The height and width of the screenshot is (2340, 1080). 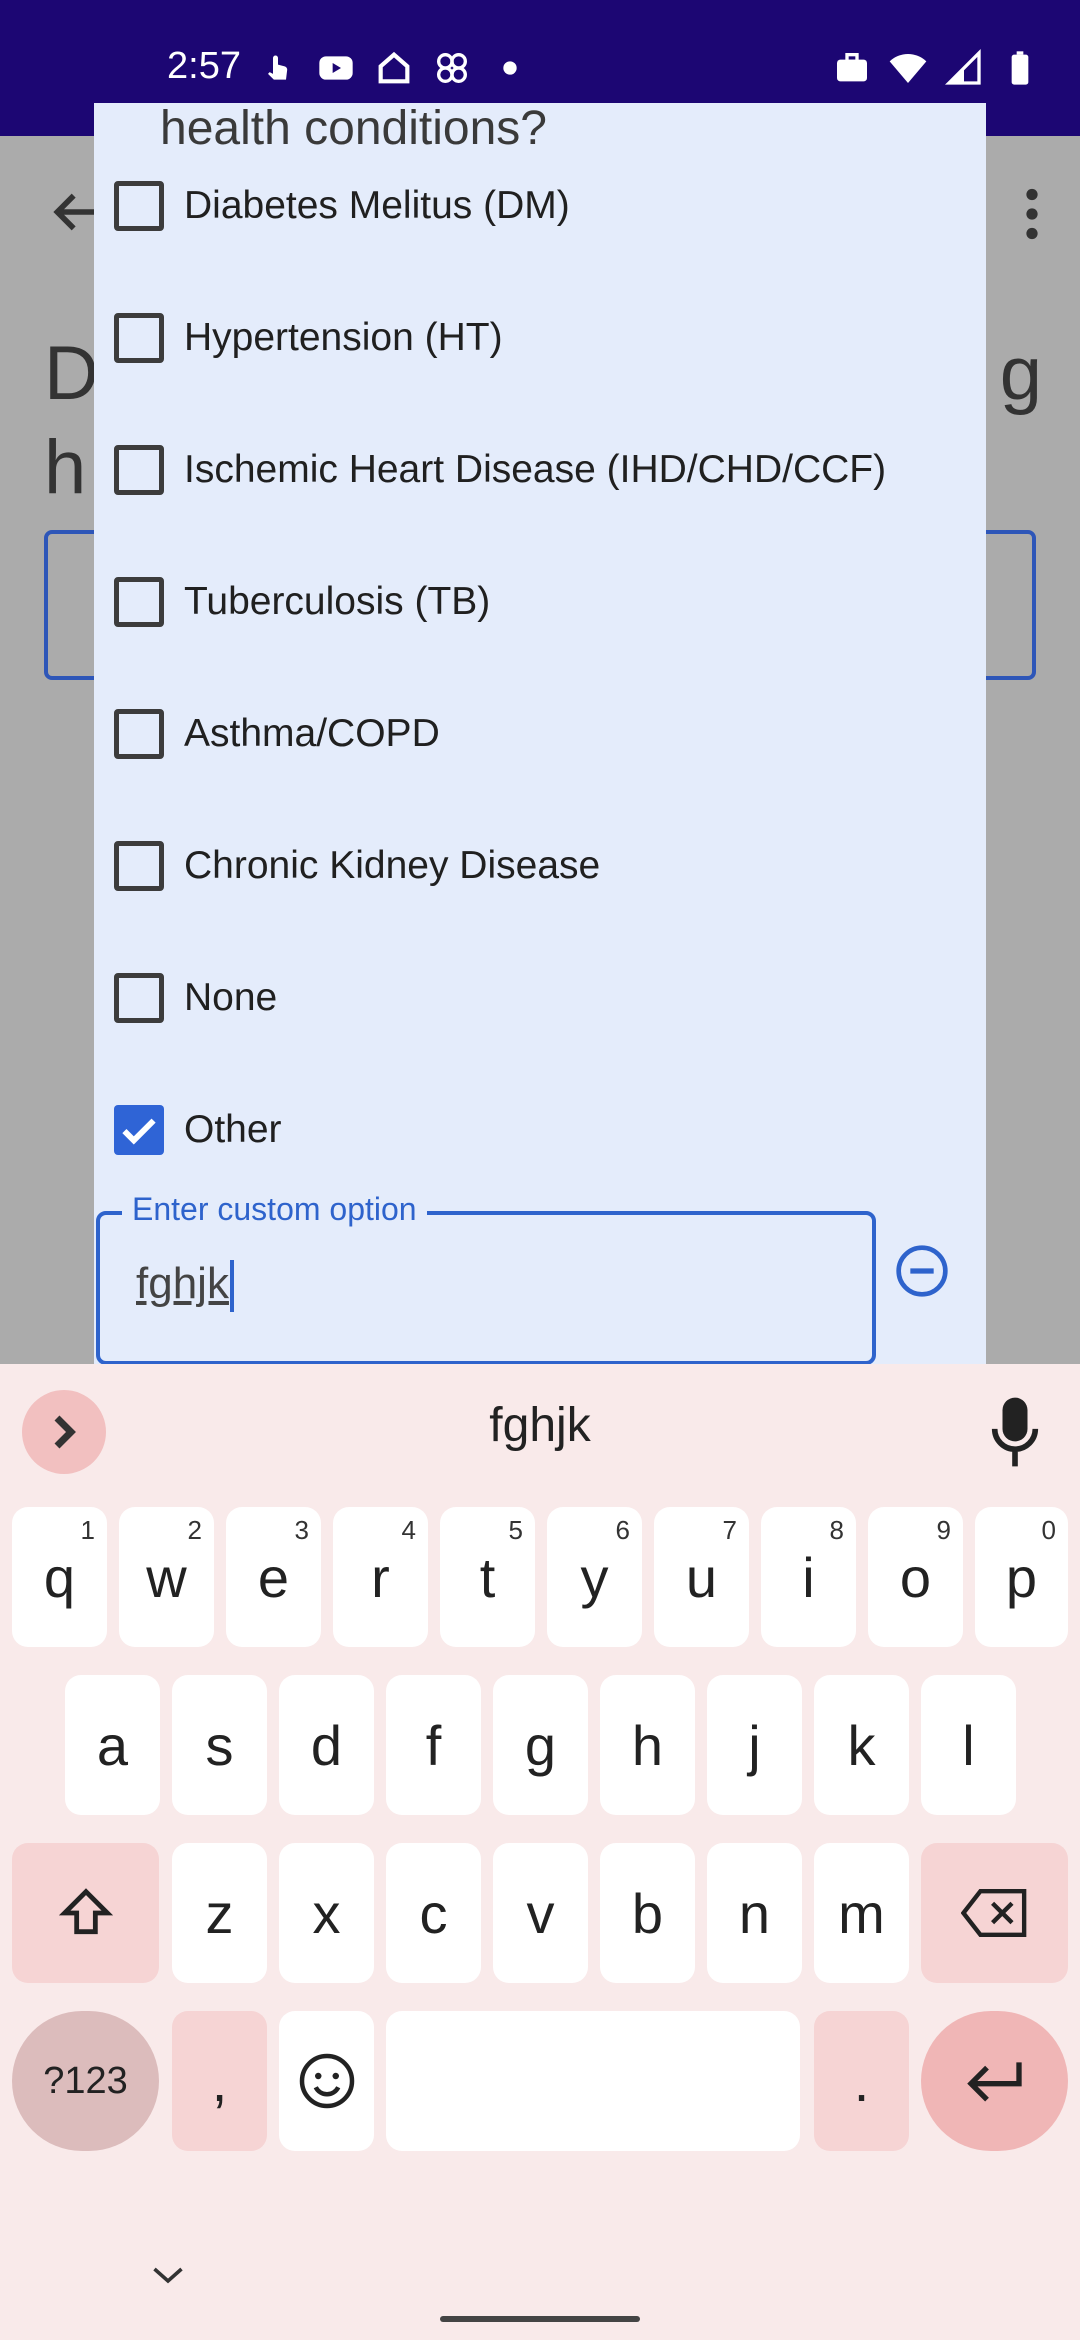 I want to click on key-i: i8, so click(x=808, y=1577).